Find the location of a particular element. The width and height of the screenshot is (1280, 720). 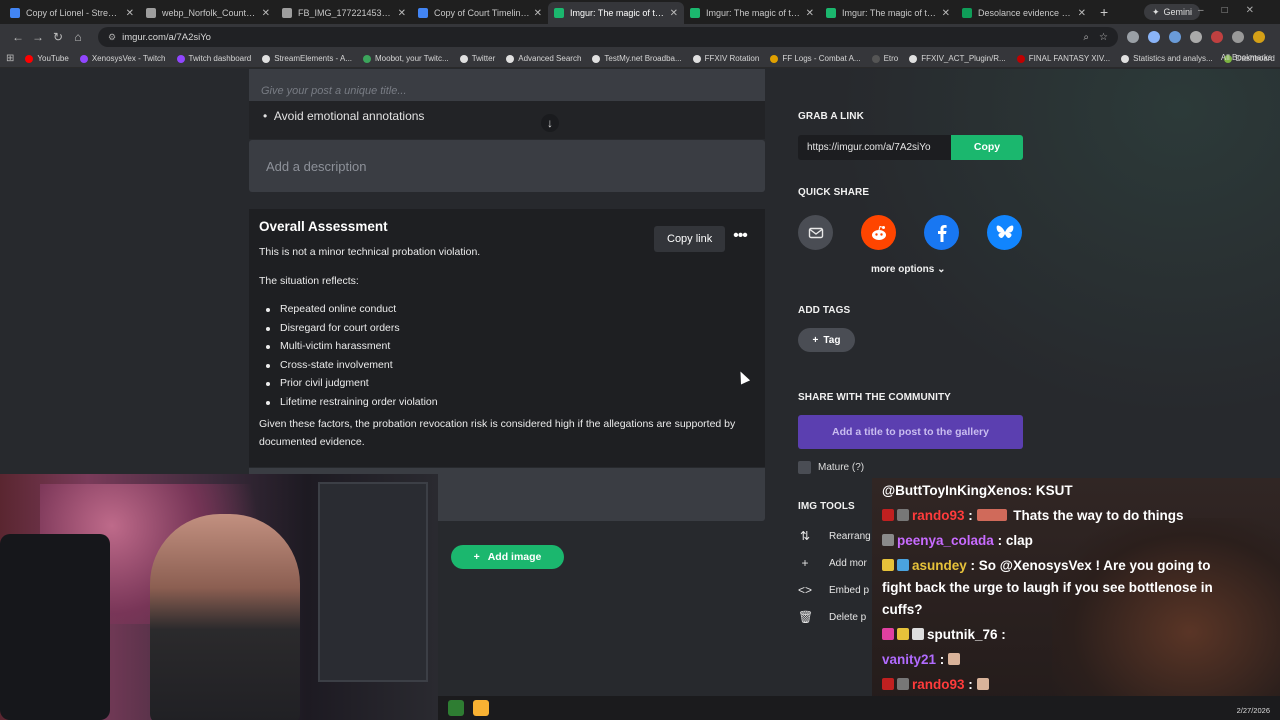

arrow-down-icon: ↓ is located at coordinates (550, 123).